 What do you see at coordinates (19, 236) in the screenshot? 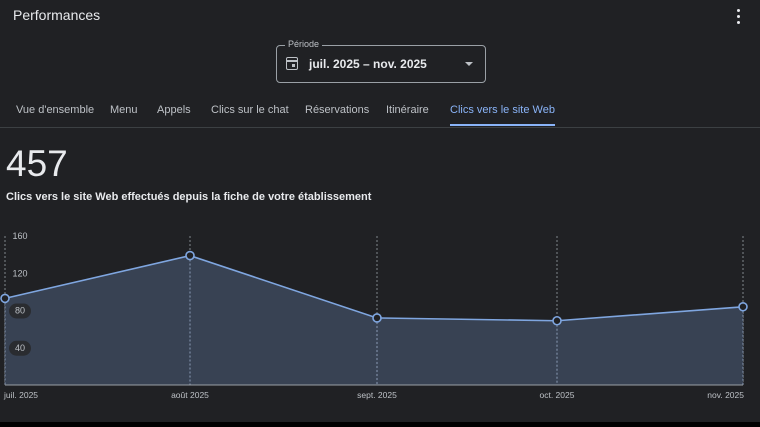
I see `y-tick-label: 160` at bounding box center [19, 236].